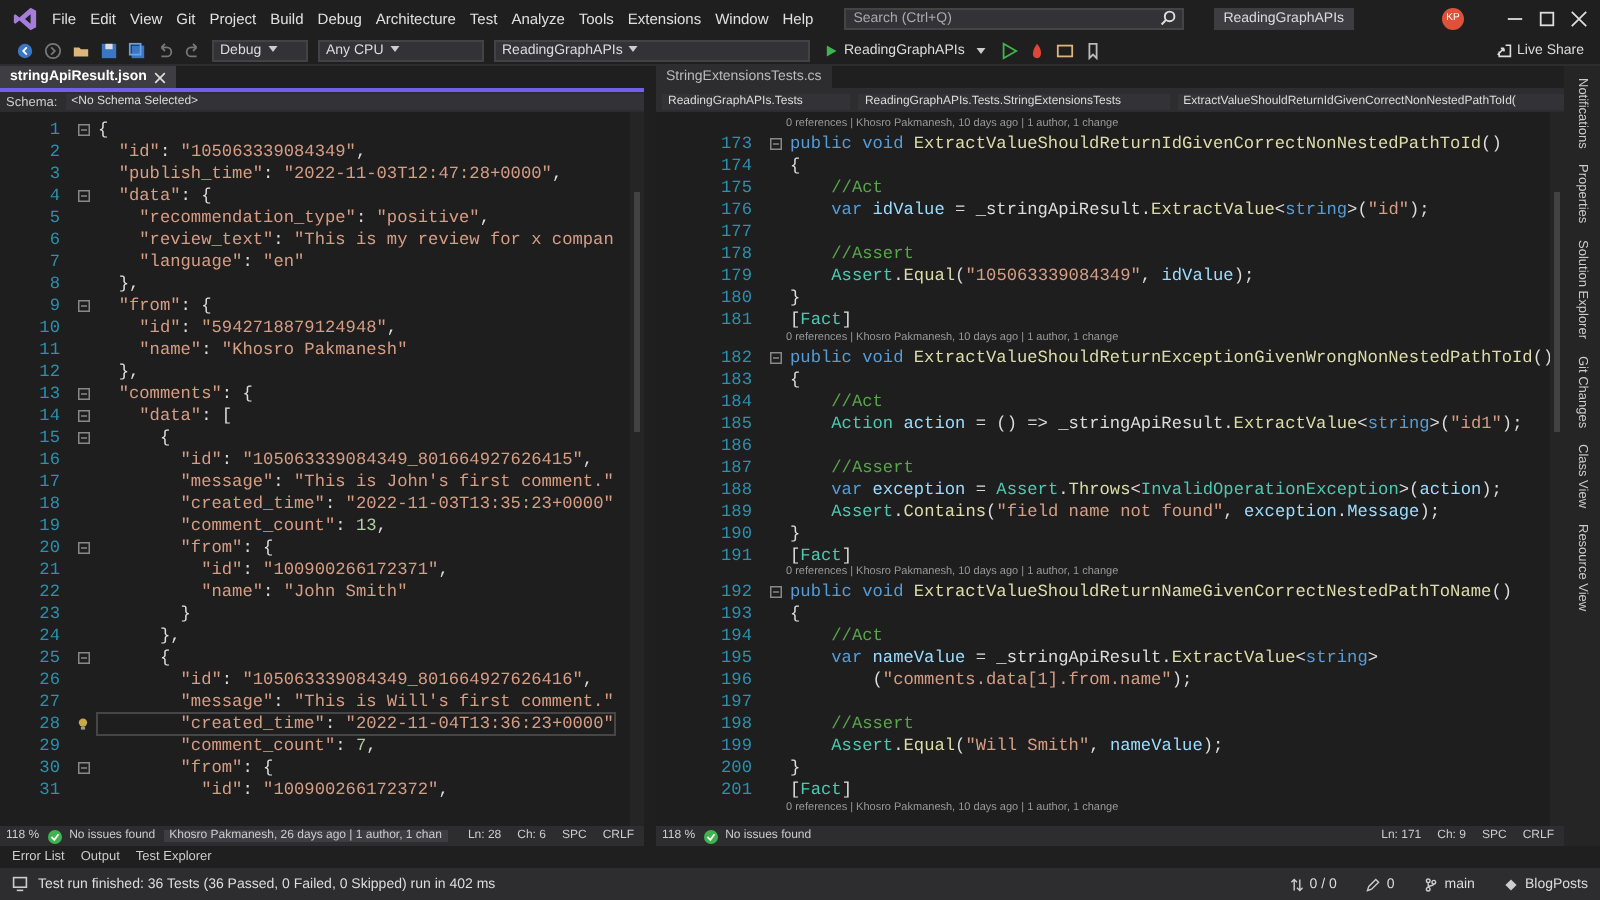 The image size is (1600, 900). Describe the element at coordinates (48, 789) in the screenshot. I see `line-number: 31` at that location.